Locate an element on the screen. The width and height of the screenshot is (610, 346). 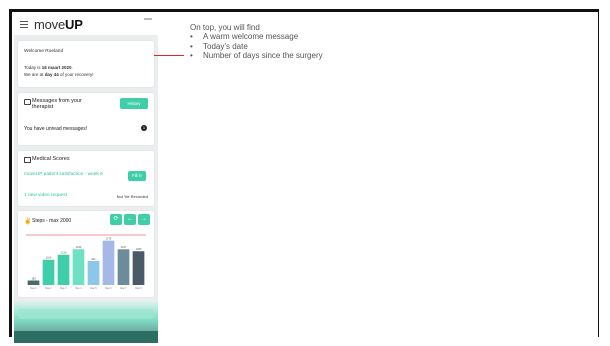
recovery-day: We are at day 44 of your recovery! is located at coordinates (58, 74).